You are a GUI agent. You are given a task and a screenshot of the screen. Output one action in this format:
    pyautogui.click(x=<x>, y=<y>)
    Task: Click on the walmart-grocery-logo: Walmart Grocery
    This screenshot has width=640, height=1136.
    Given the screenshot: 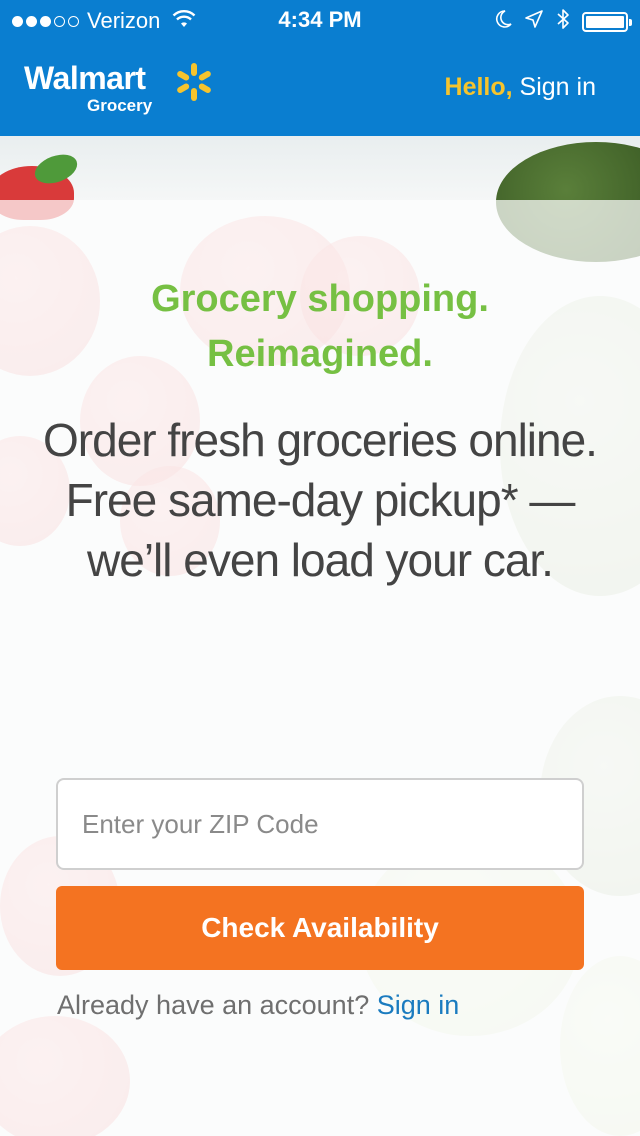 What is the action you would take?
    pyautogui.click(x=117, y=87)
    